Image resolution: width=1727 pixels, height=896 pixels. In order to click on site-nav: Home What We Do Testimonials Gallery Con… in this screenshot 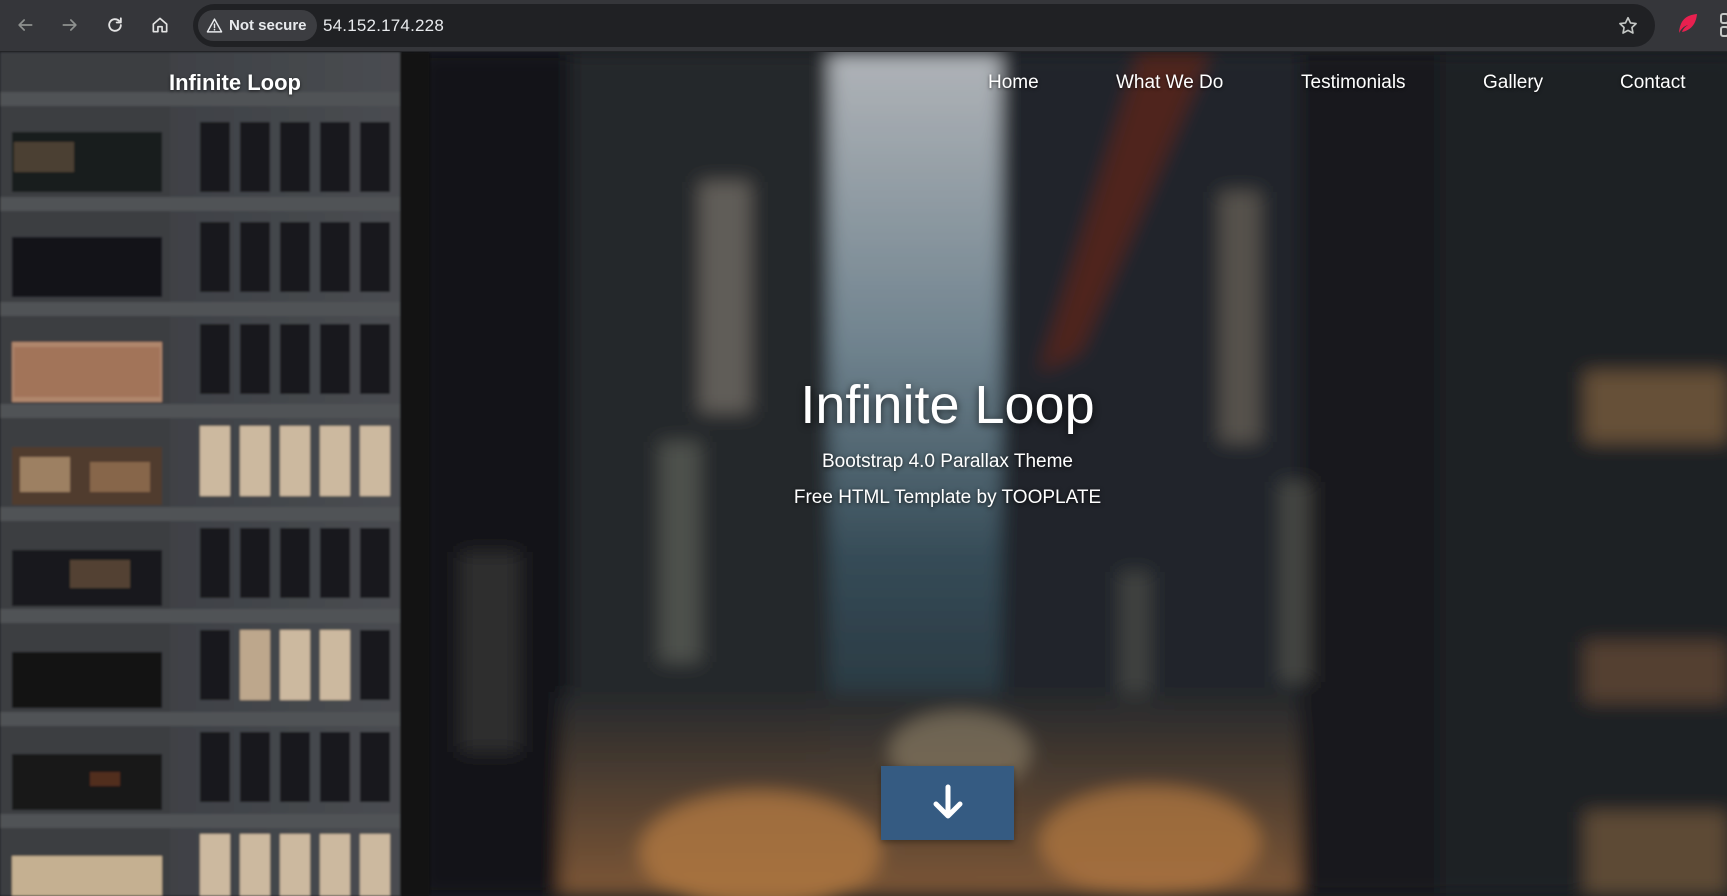, I will do `click(863, 87)`.